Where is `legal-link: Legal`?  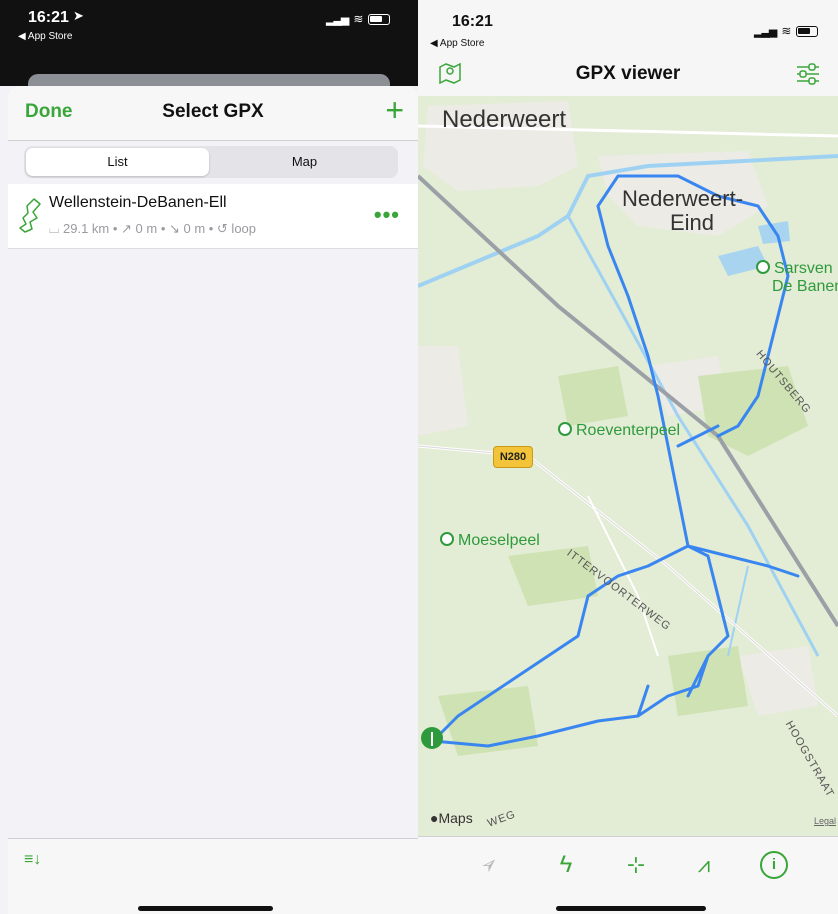
legal-link: Legal is located at coordinates (825, 821).